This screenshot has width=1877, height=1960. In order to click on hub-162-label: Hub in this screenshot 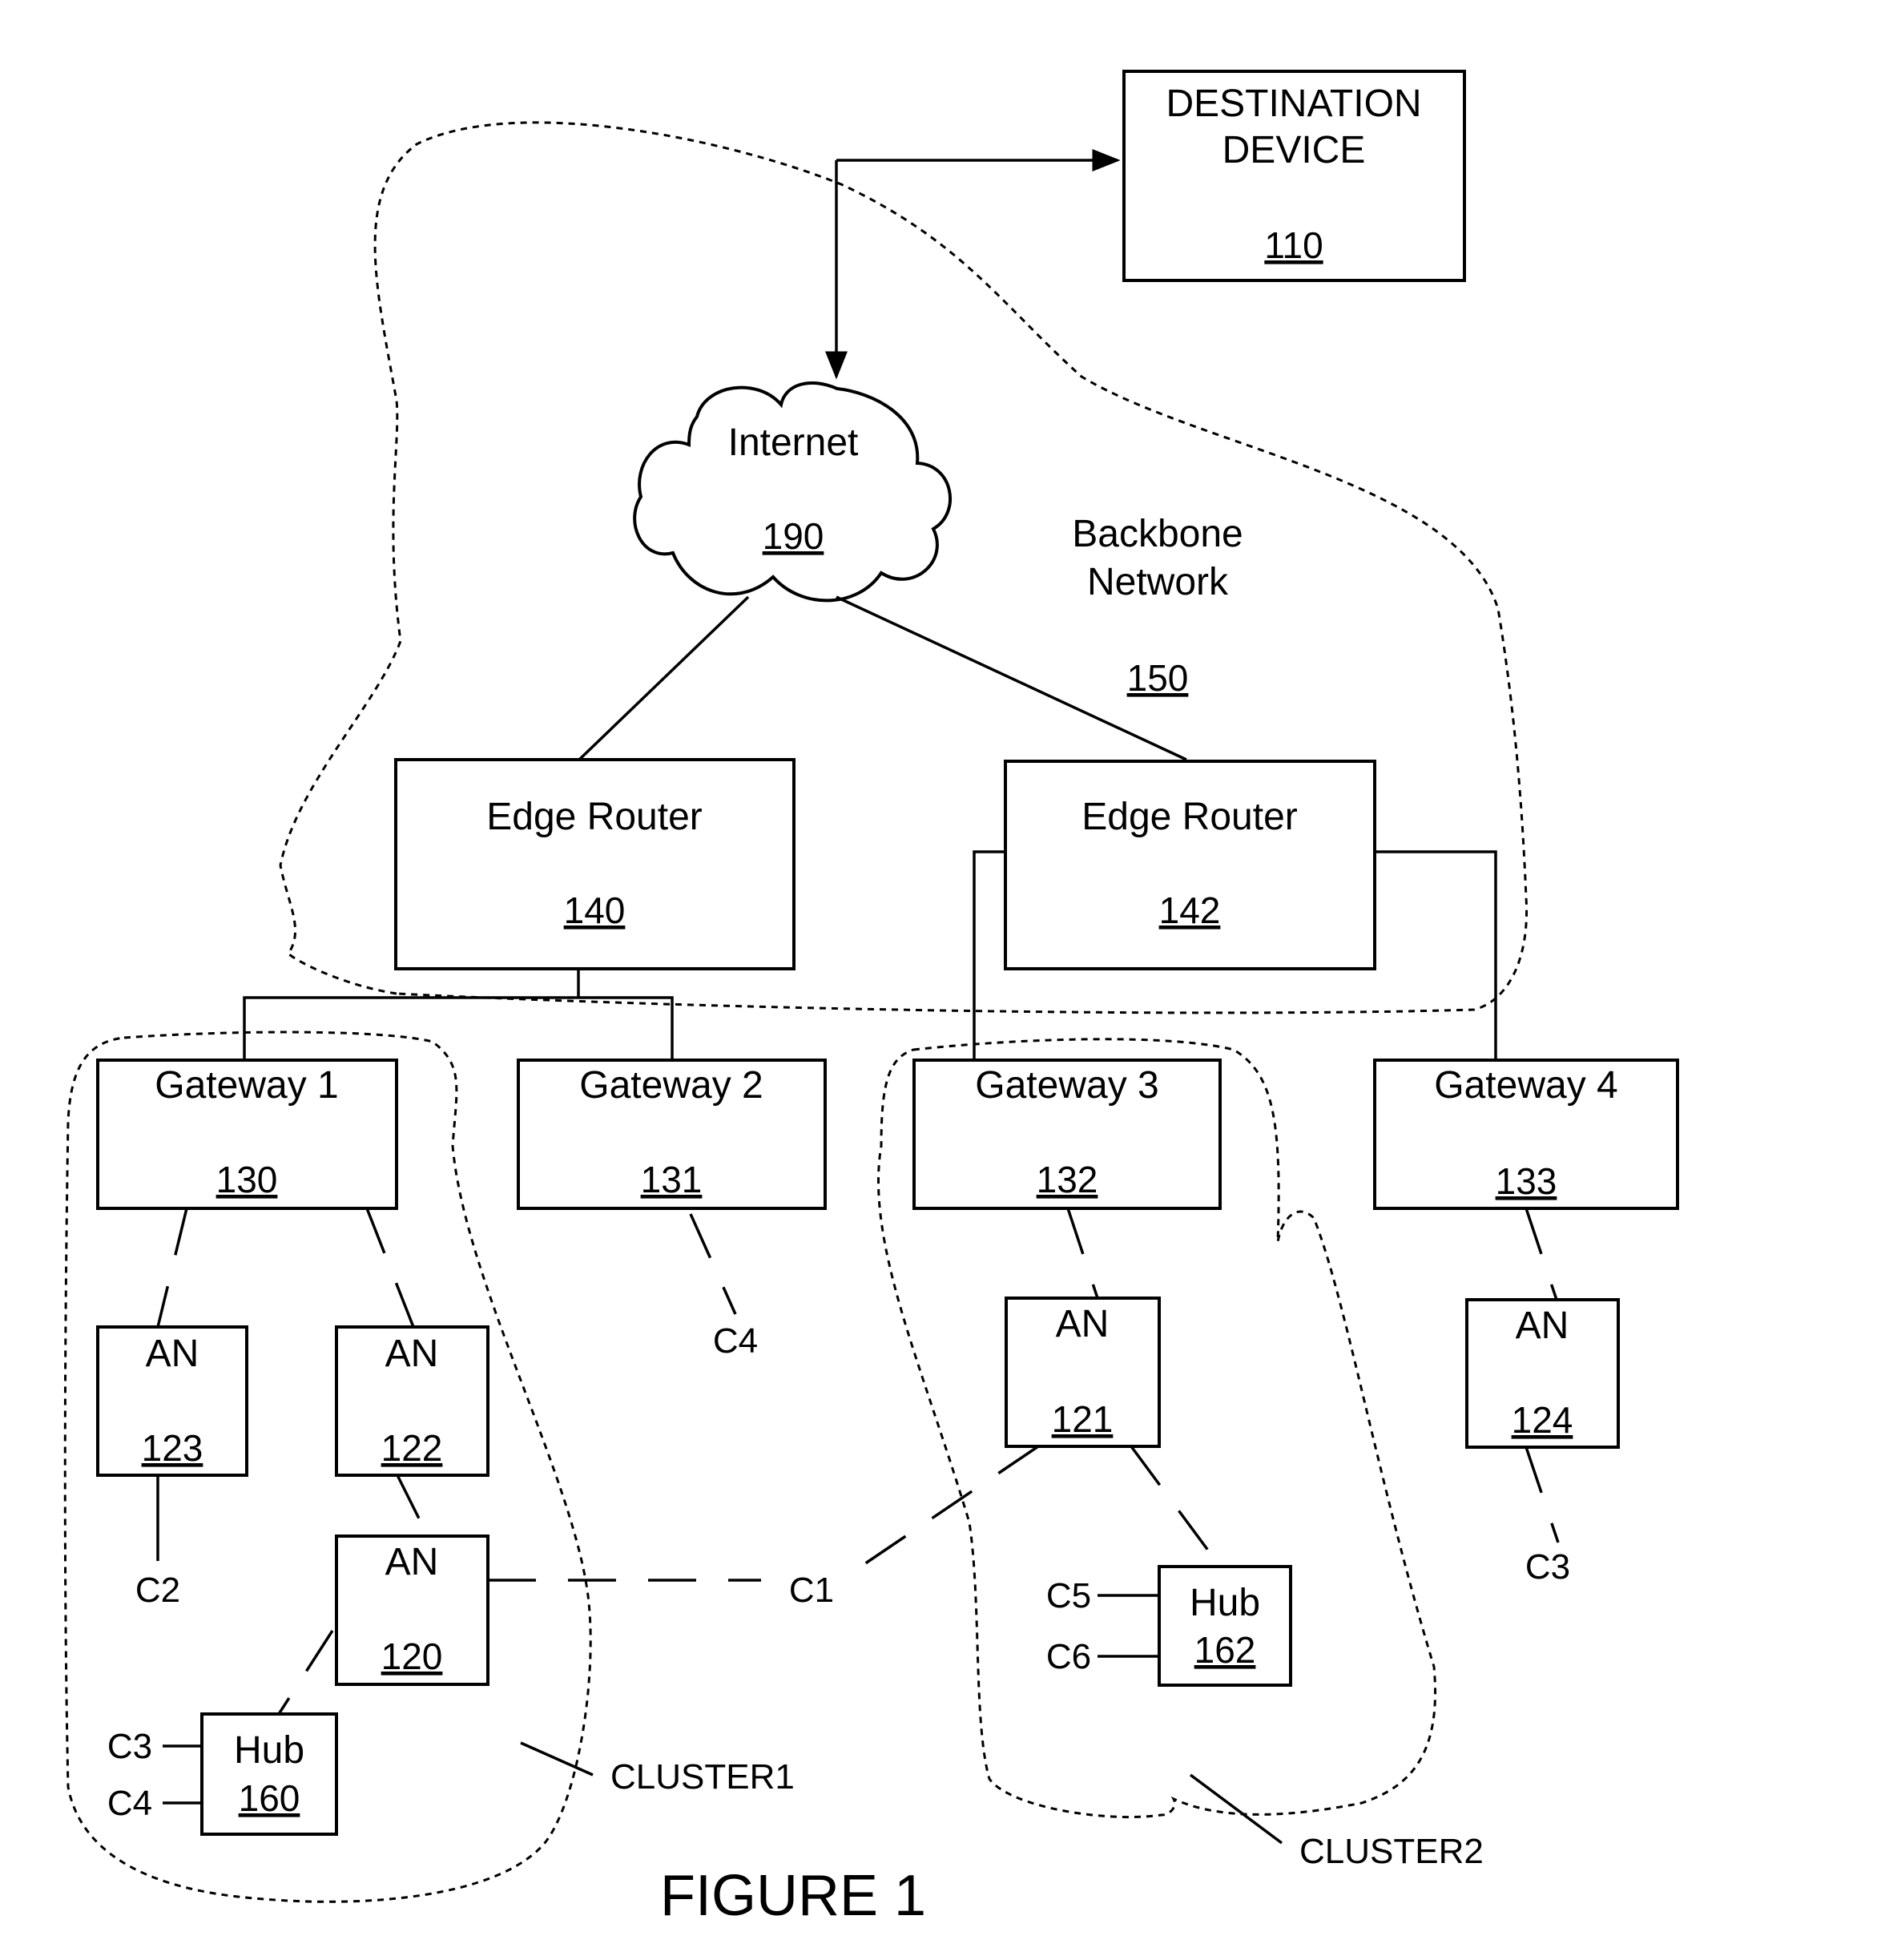, I will do `click(1225, 1603)`.